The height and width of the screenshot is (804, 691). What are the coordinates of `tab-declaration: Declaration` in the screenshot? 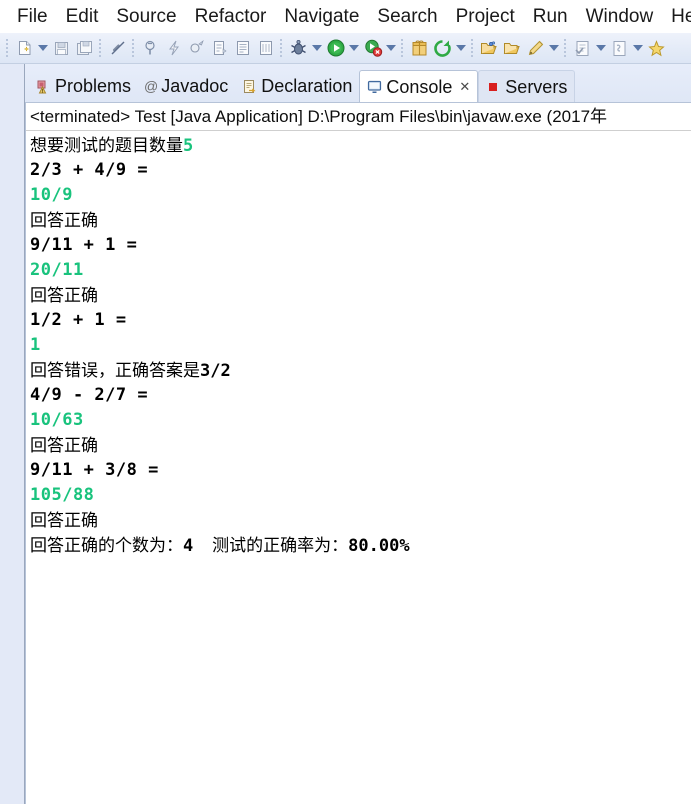 It's located at (297, 86).